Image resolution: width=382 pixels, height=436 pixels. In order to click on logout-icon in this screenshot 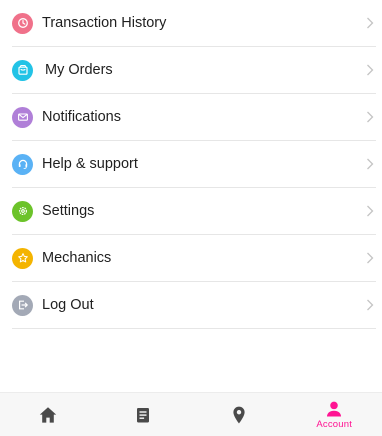, I will do `click(22, 305)`.